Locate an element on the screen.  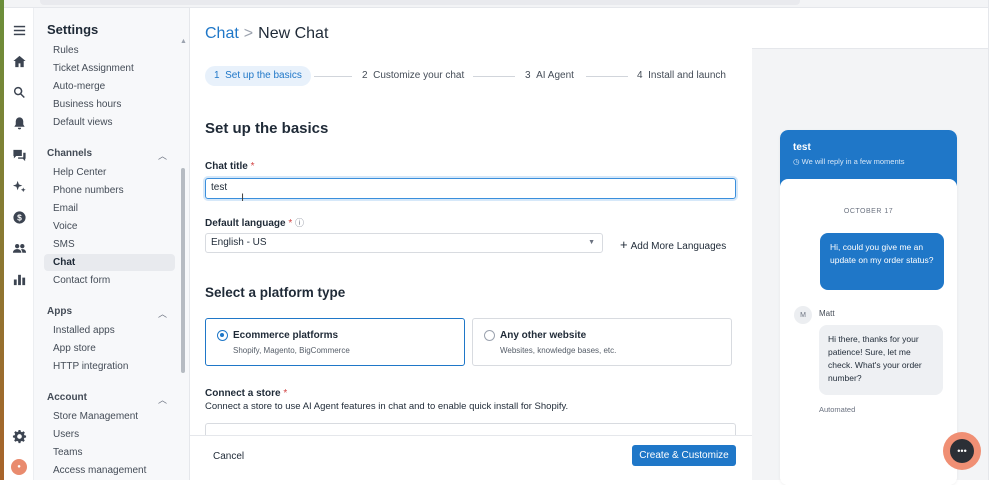
chat-launcher-button: ••• is located at coordinates (962, 451).